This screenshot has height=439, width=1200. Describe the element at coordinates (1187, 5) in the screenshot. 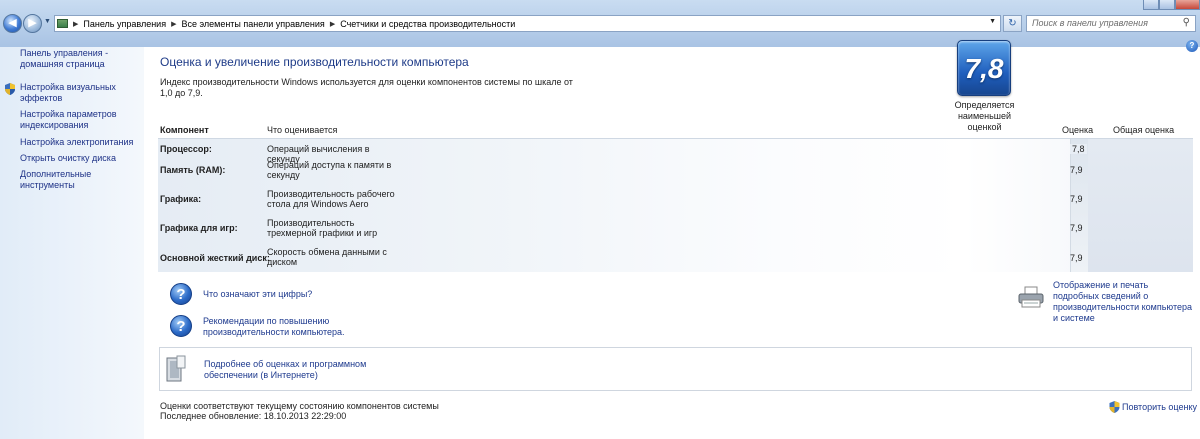

I see `close-button` at that location.